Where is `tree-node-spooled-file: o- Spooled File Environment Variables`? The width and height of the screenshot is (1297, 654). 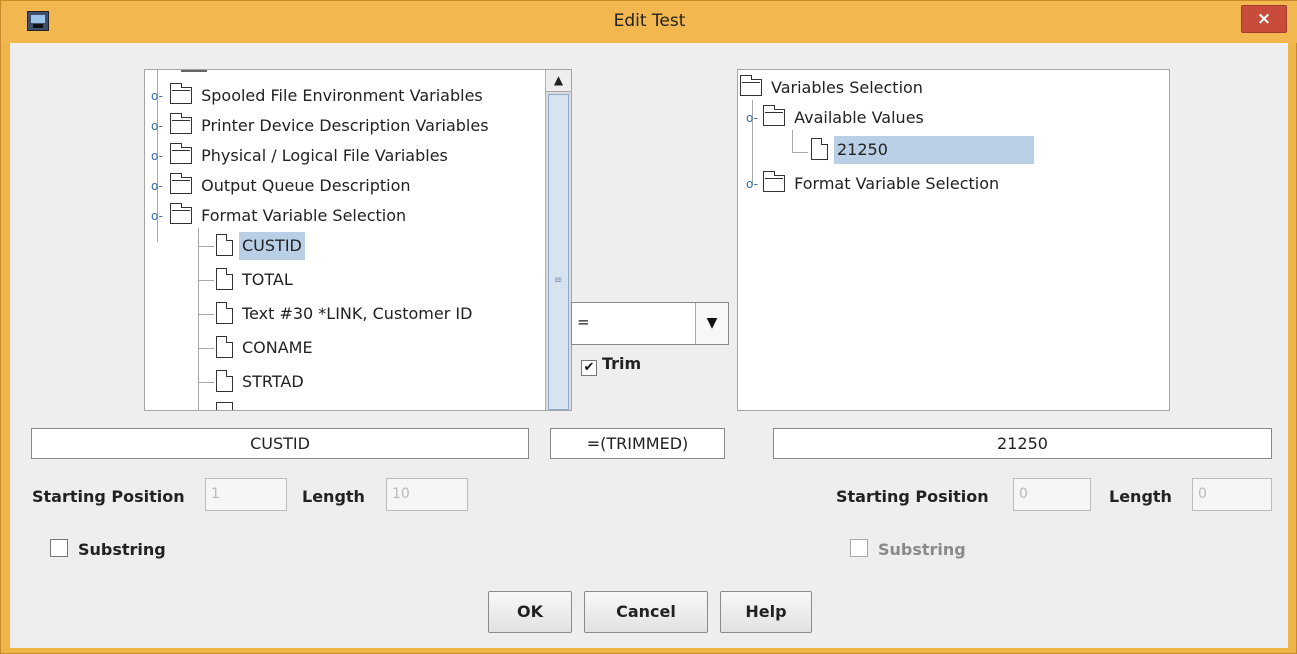 tree-node-spooled-file: o- Spooled File Environment Variables is located at coordinates (318, 96).